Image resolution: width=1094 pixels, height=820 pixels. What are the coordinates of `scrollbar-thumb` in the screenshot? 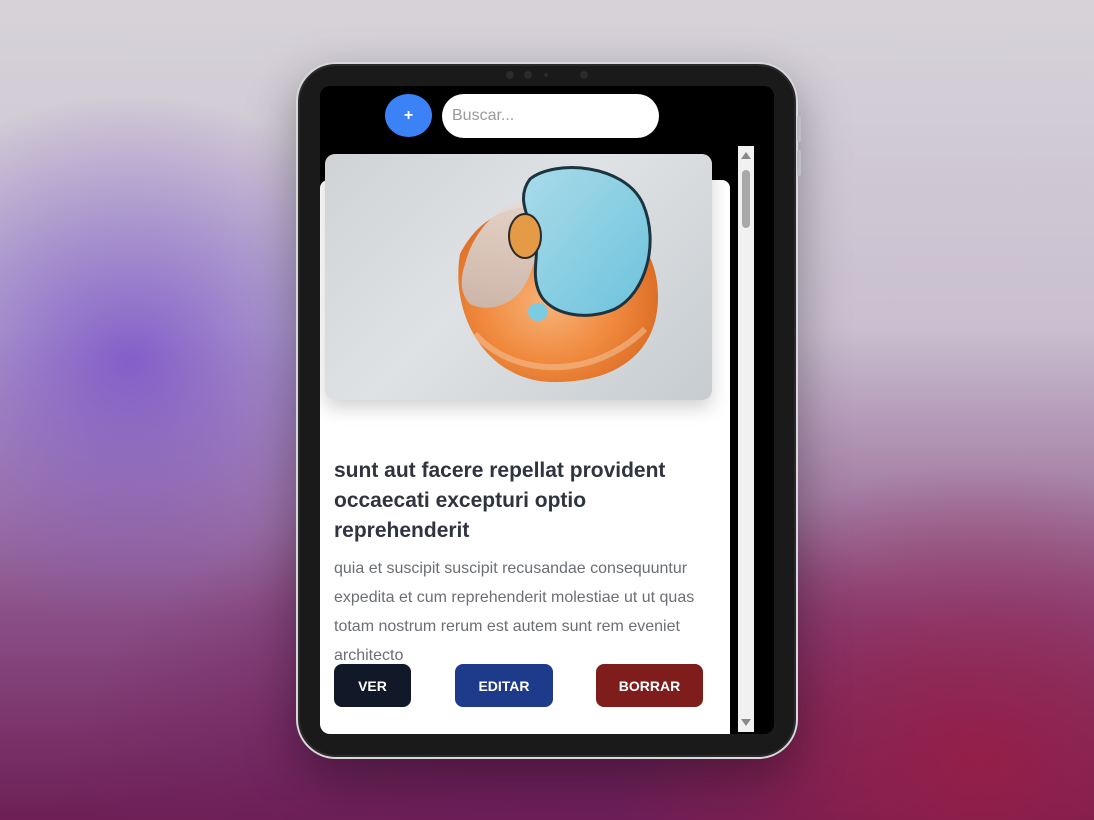 It's located at (746, 199).